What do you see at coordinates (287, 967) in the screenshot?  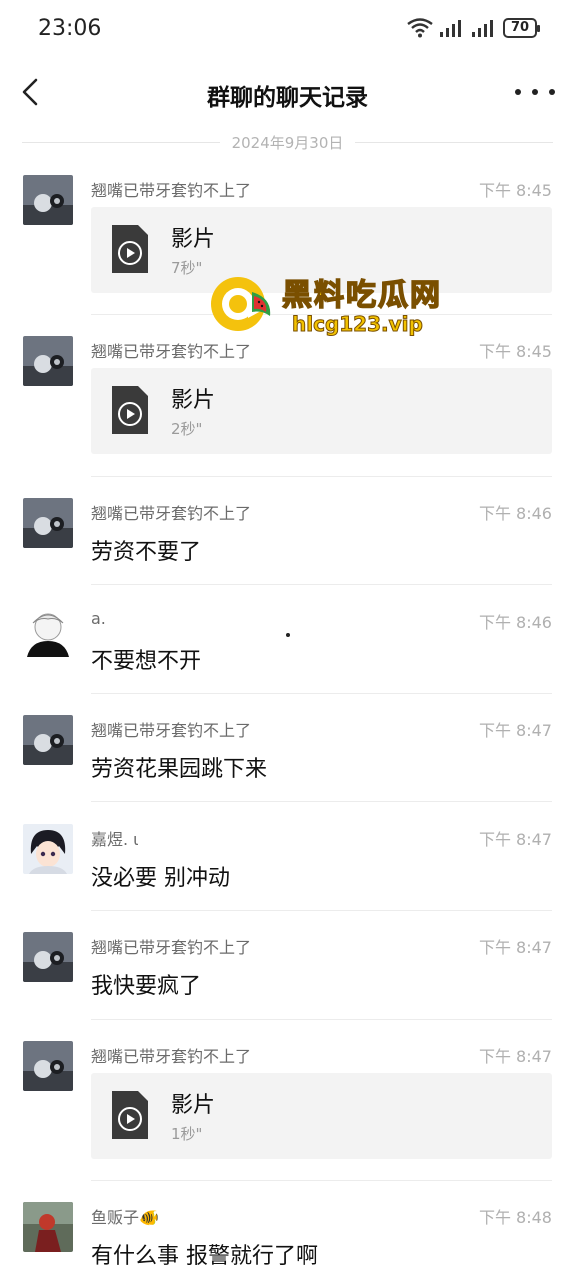 I see `message-item: 翘嘴已带牙套钓不上了 下午 8:47 我快要疯了` at bounding box center [287, 967].